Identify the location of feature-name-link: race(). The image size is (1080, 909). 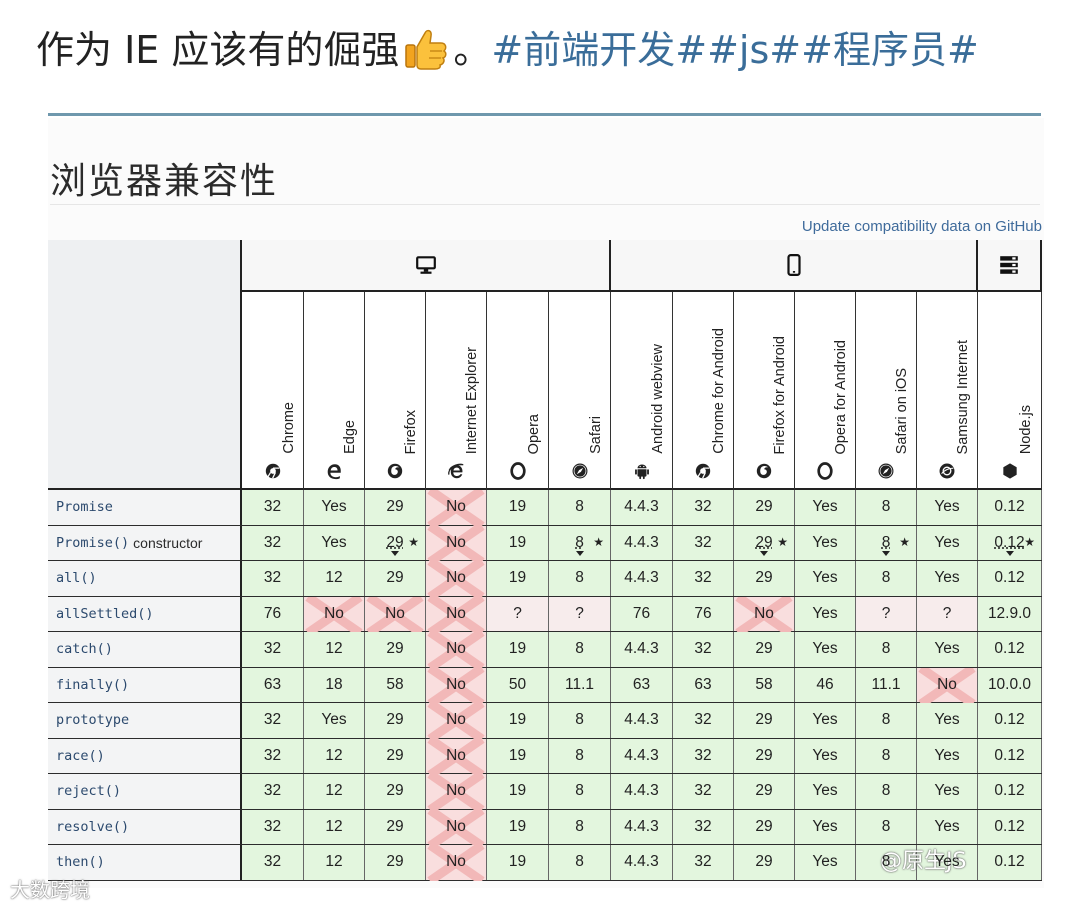
(145, 755).